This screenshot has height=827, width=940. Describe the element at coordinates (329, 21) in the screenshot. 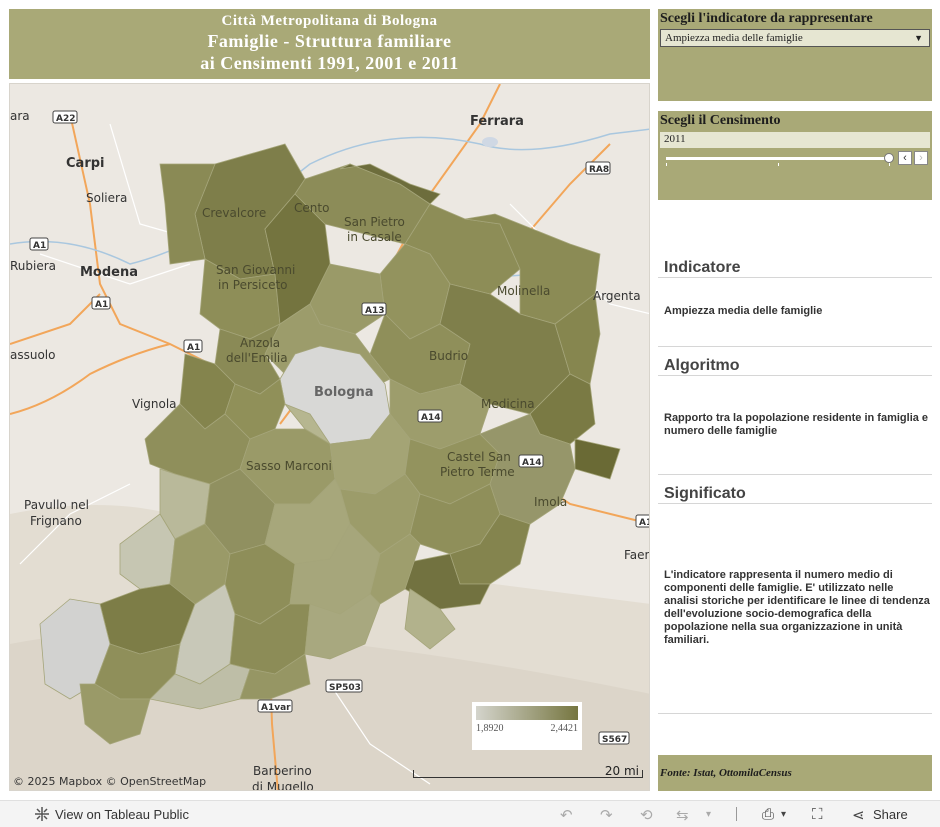

I see `header-line-1: Città Metropolitana di Bologna` at that location.